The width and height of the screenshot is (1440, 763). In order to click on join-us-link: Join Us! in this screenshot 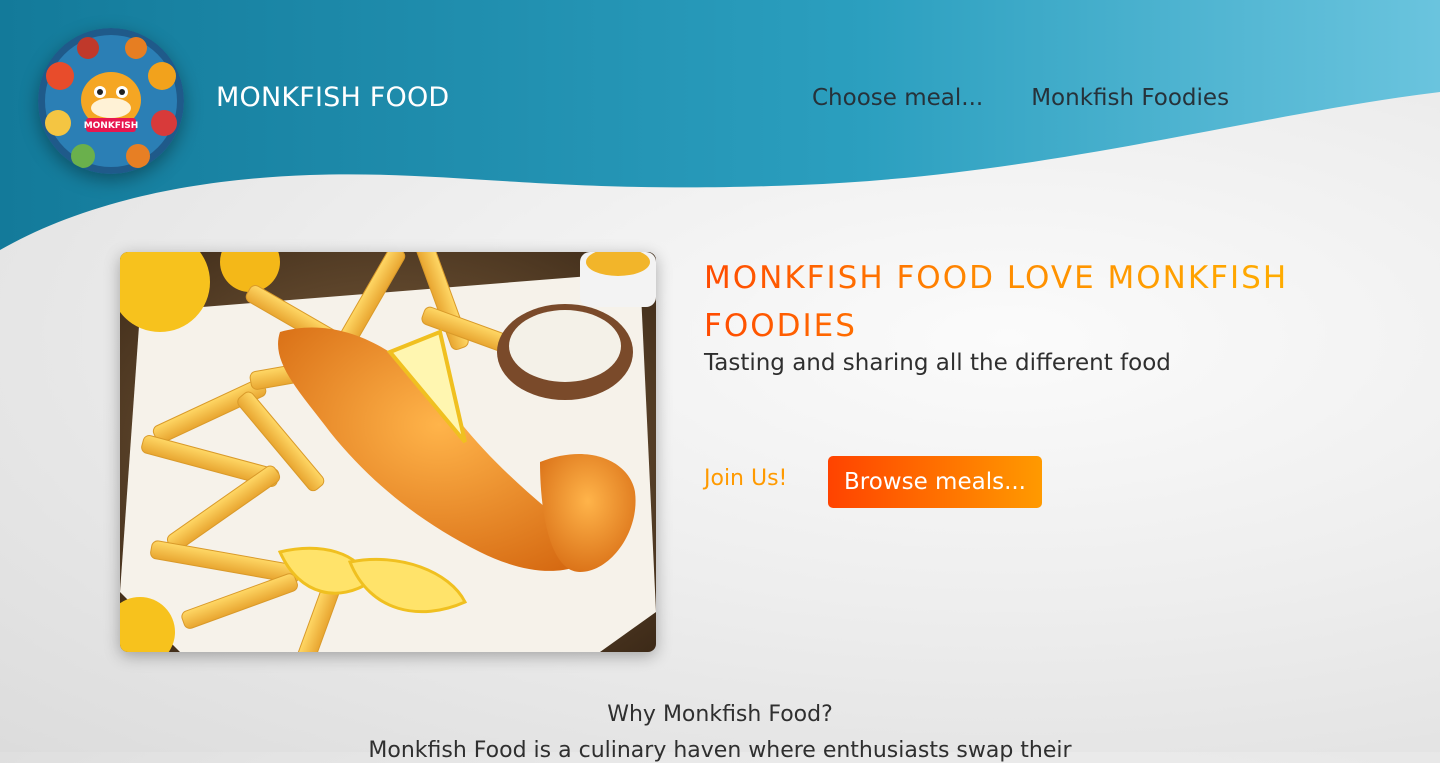, I will do `click(745, 478)`.